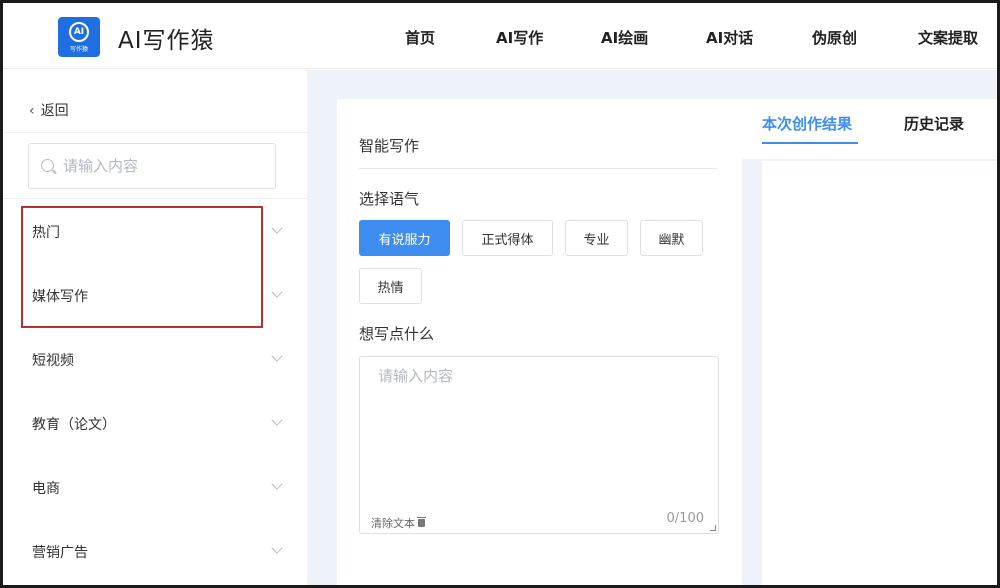  I want to click on nav-item-copy-extract: 文案提取, so click(948, 37).